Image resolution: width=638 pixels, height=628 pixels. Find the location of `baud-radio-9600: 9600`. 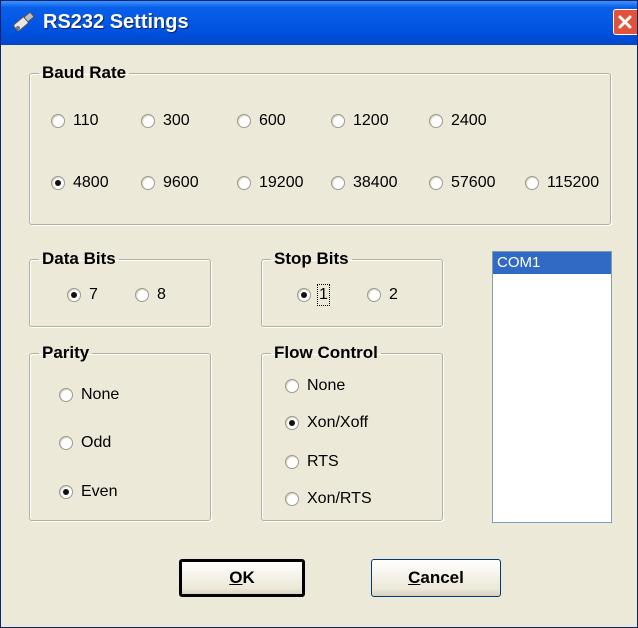

baud-radio-9600: 9600 is located at coordinates (170, 183).